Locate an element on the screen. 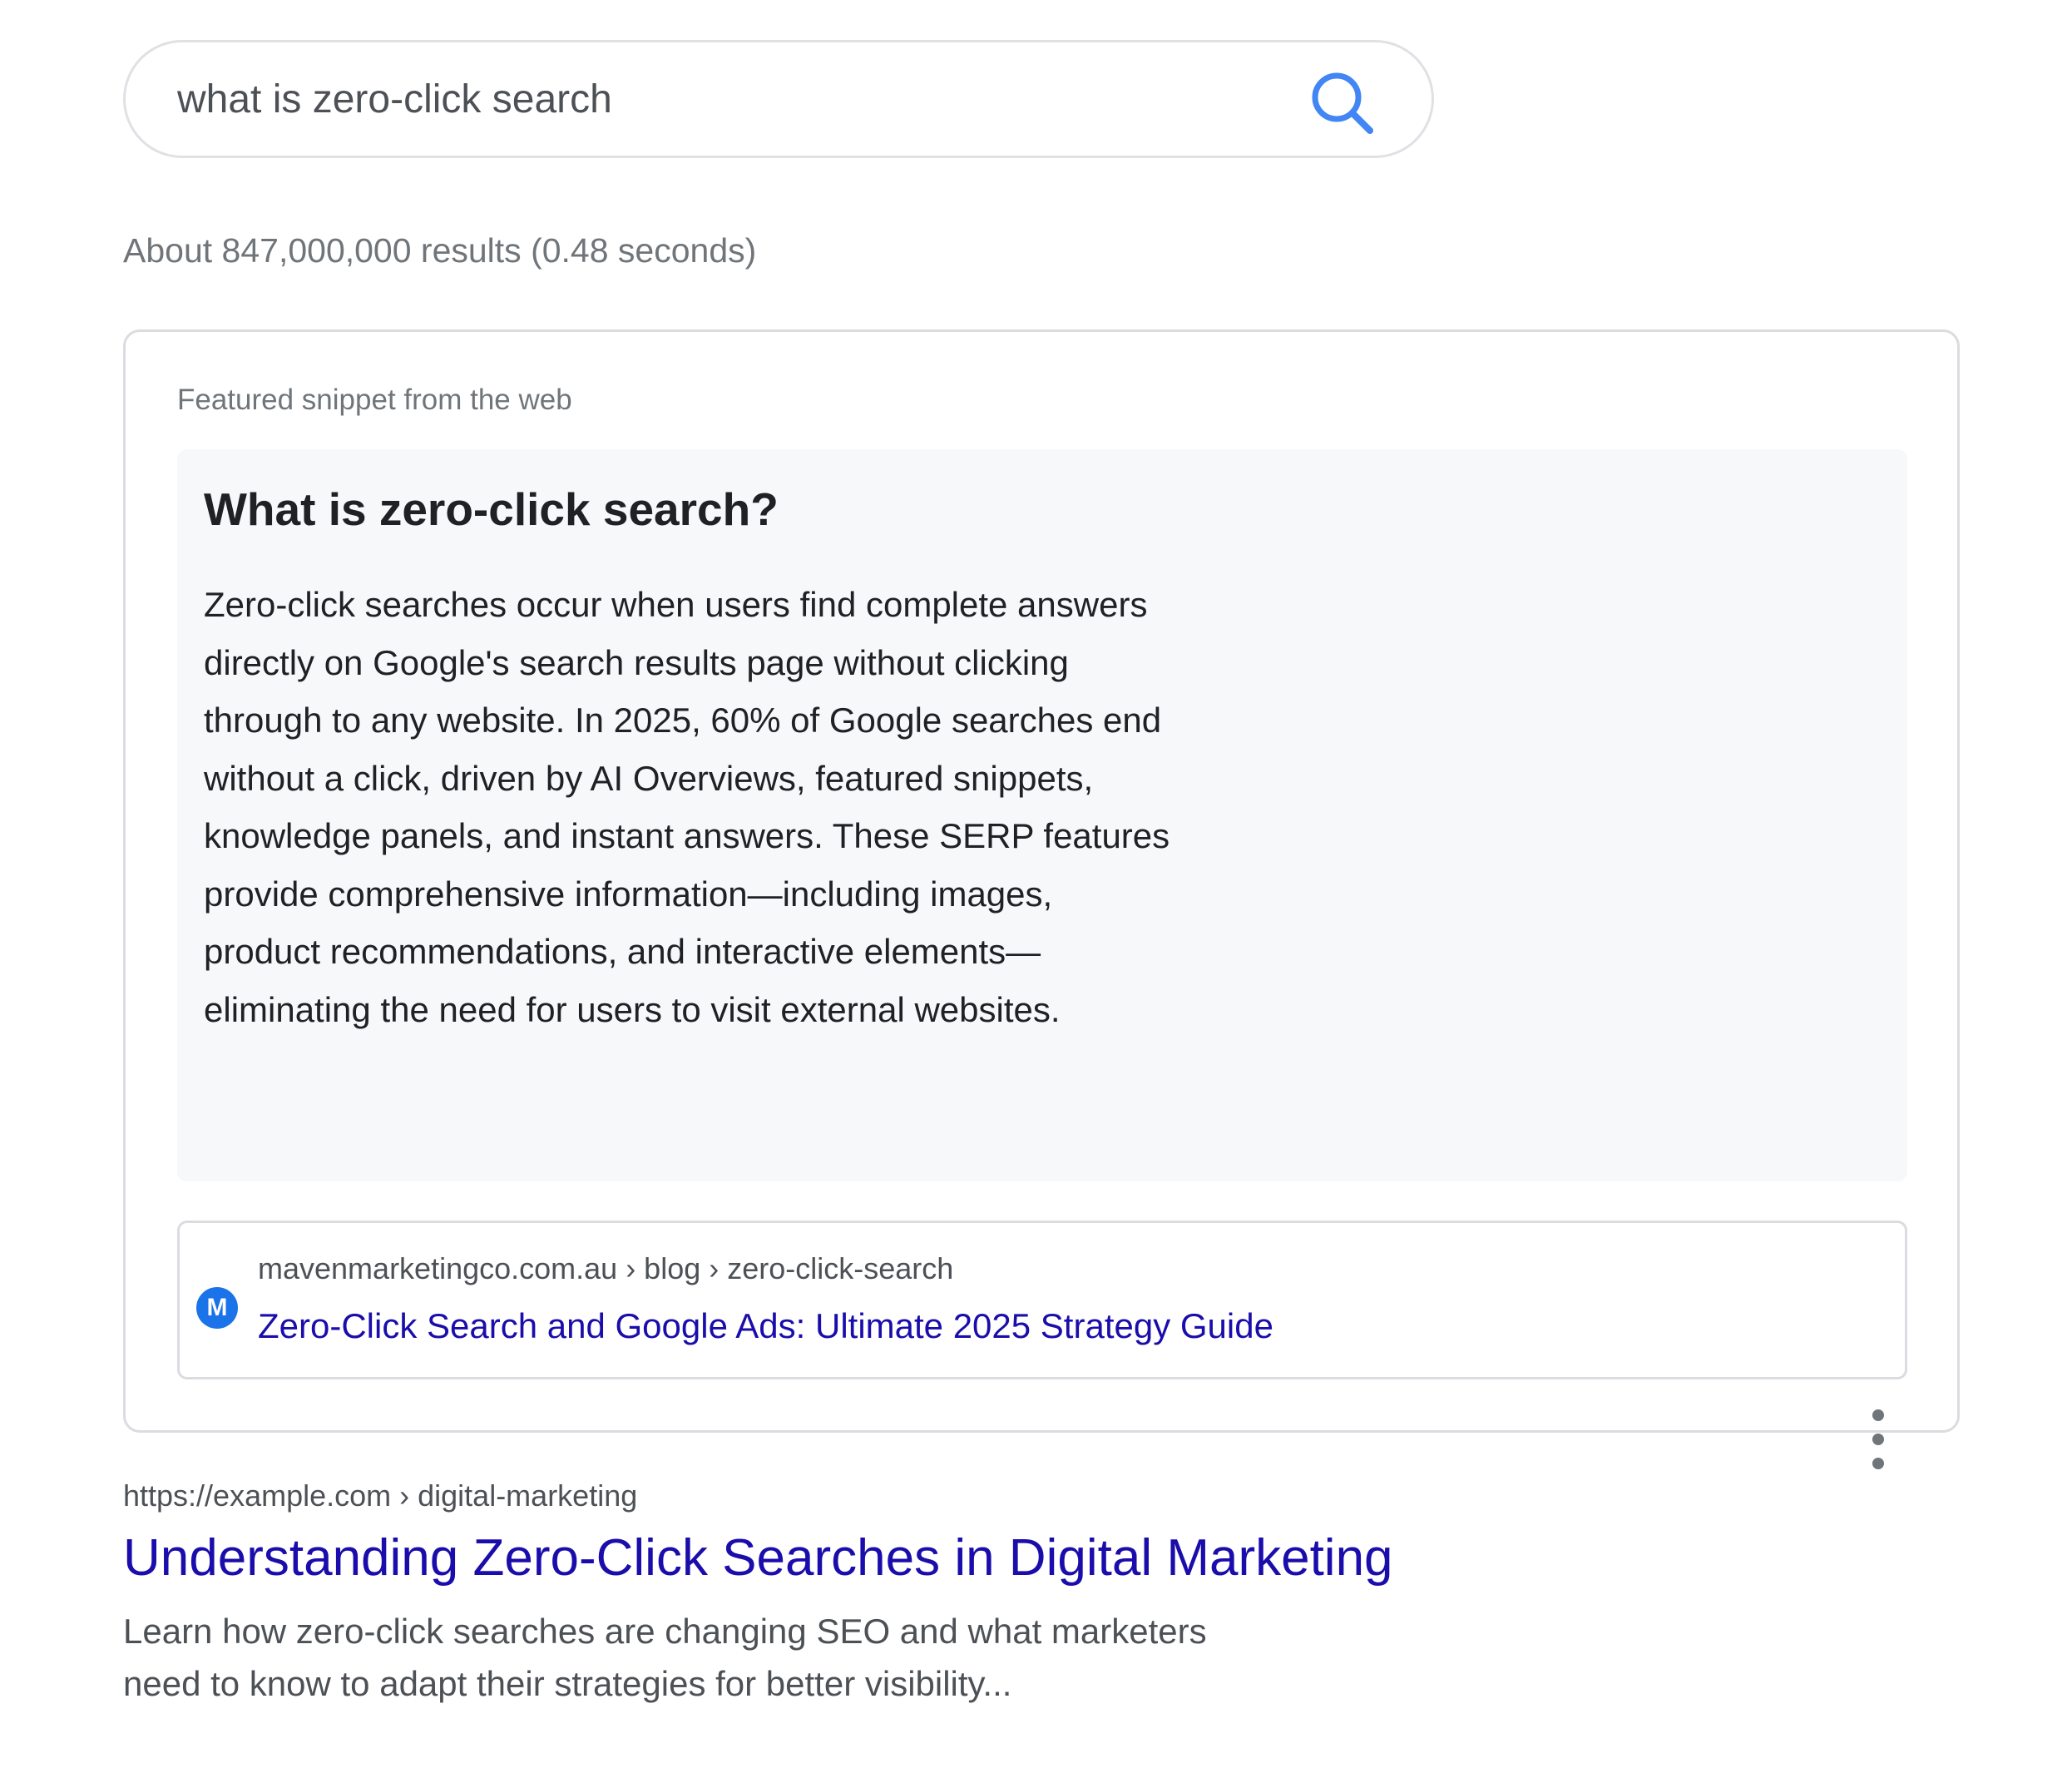 This screenshot has width=2072, height=1768. search-bar is located at coordinates (778, 99).